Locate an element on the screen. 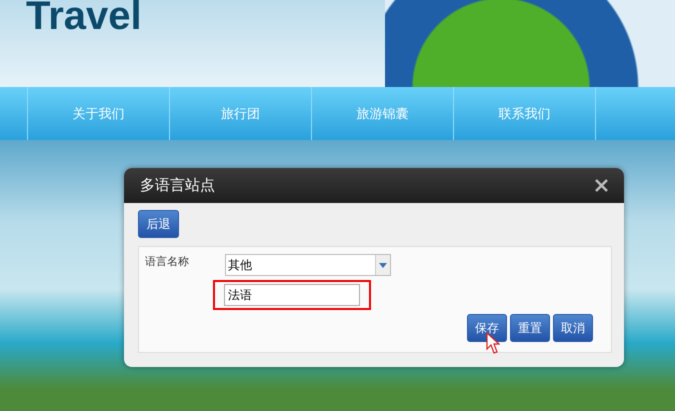 The image size is (675, 411). language-select: 其他 is located at coordinates (308, 265).